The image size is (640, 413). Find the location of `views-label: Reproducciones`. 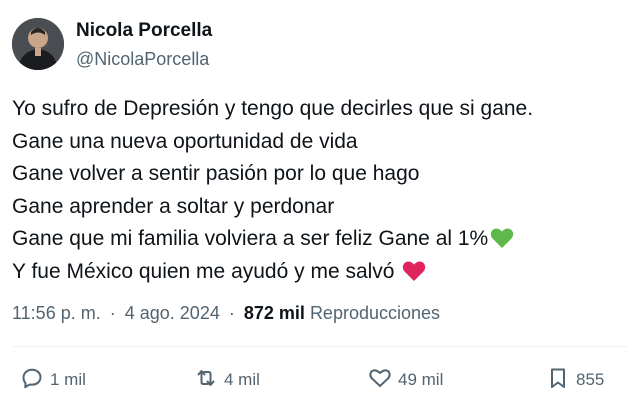

views-label: Reproducciones is located at coordinates (375, 313).